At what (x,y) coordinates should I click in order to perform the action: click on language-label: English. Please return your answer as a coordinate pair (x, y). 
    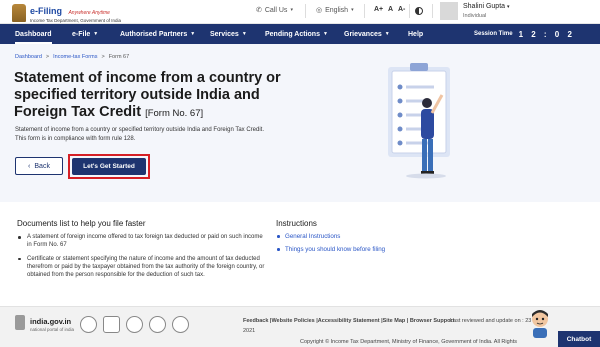
    Looking at the image, I should click on (337, 10).